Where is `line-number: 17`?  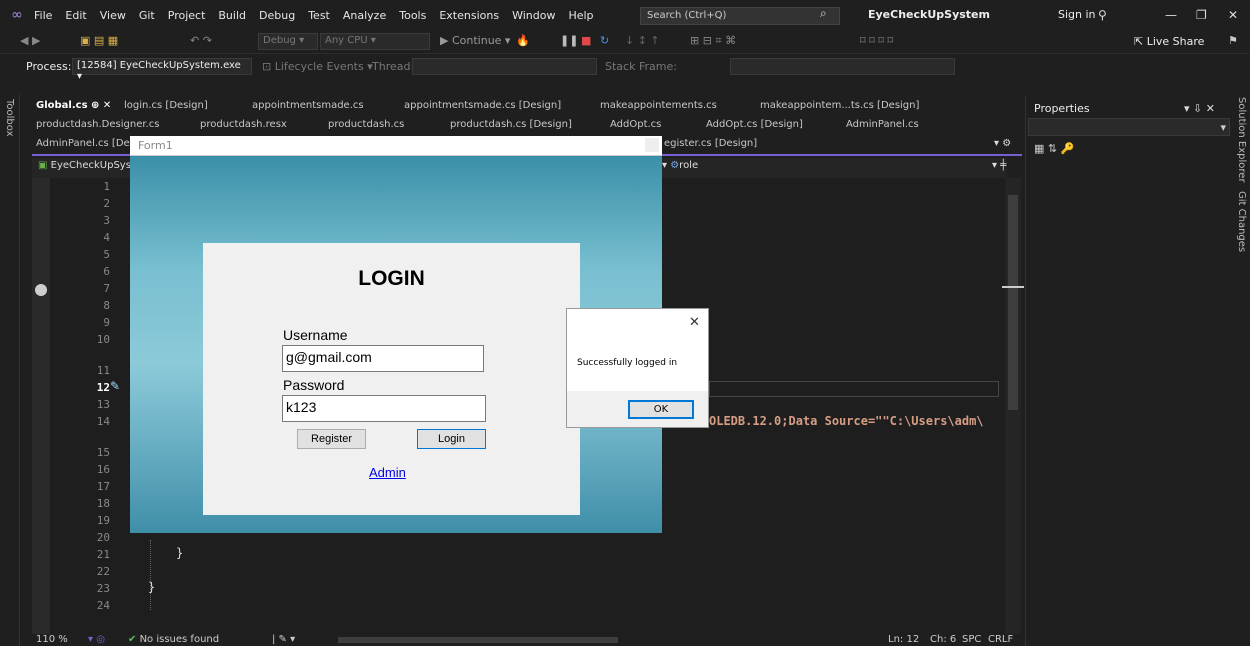
line-number: 17 is located at coordinates (103, 486).